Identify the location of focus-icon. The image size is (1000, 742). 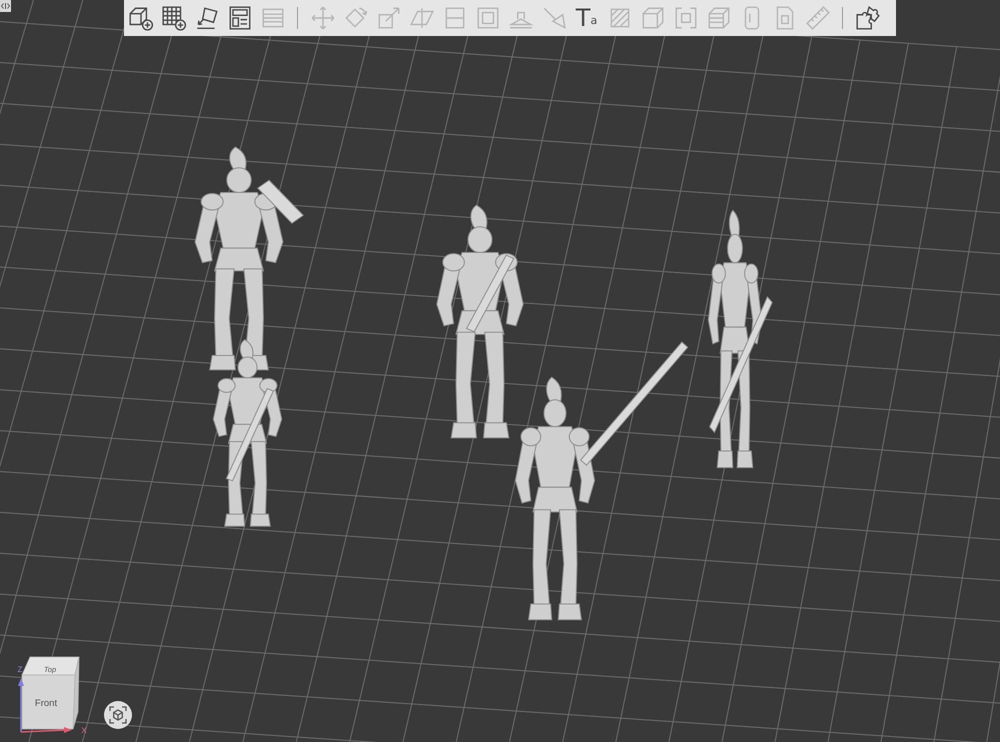
(118, 715).